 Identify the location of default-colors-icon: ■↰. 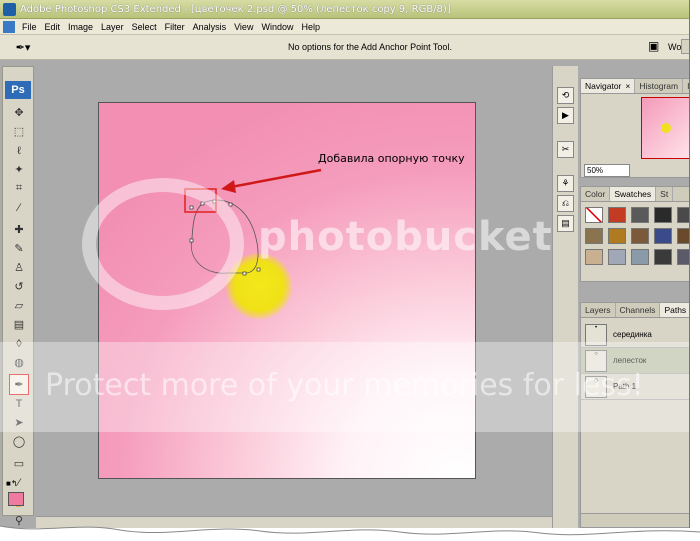
(12, 483).